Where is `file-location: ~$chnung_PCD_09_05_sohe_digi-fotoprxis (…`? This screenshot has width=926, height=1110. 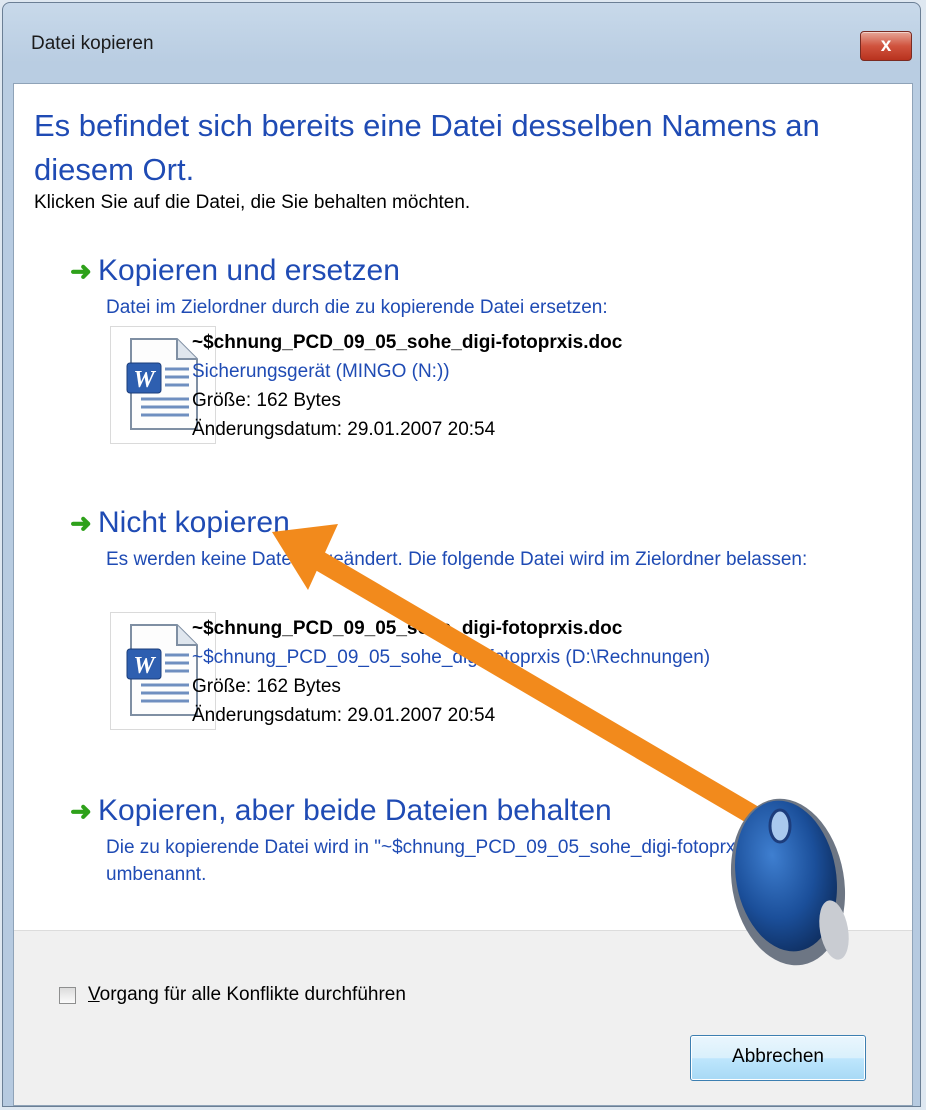 file-location: ~$chnung_PCD_09_05_sohe_digi-fotoprxis (… is located at coordinates (451, 657).